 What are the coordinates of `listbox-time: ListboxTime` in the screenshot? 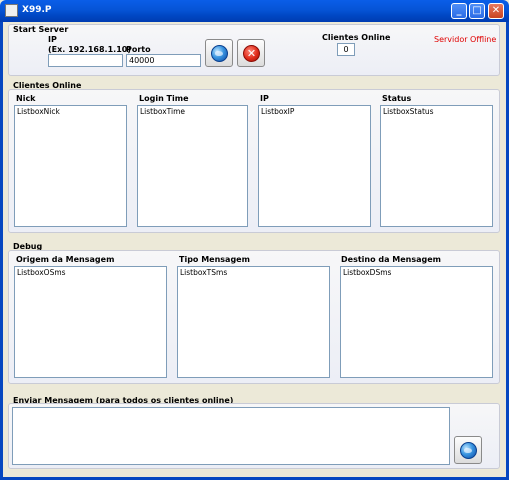 It's located at (192, 166).